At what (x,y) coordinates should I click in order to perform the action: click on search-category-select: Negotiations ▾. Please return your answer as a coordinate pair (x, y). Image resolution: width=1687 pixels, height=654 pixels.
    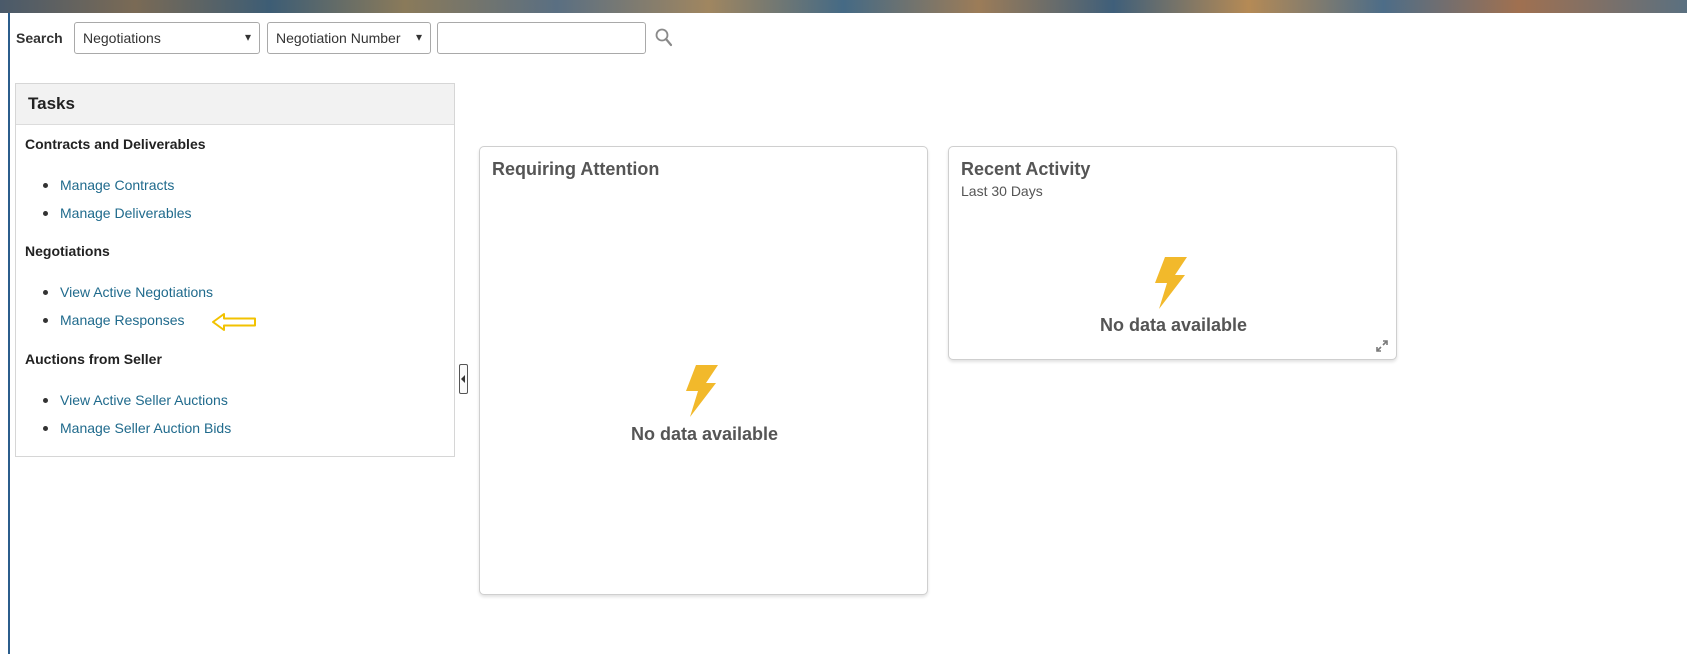
    Looking at the image, I should click on (167, 38).